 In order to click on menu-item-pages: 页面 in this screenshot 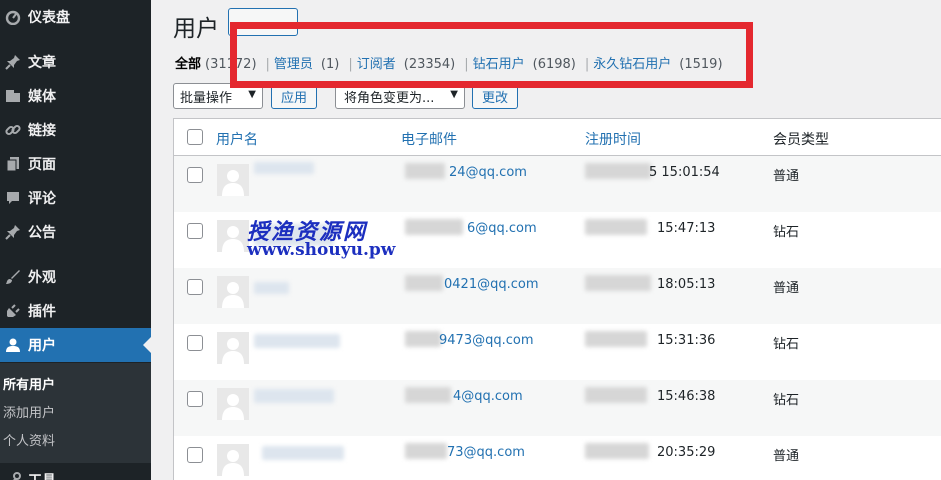, I will do `click(75, 164)`.